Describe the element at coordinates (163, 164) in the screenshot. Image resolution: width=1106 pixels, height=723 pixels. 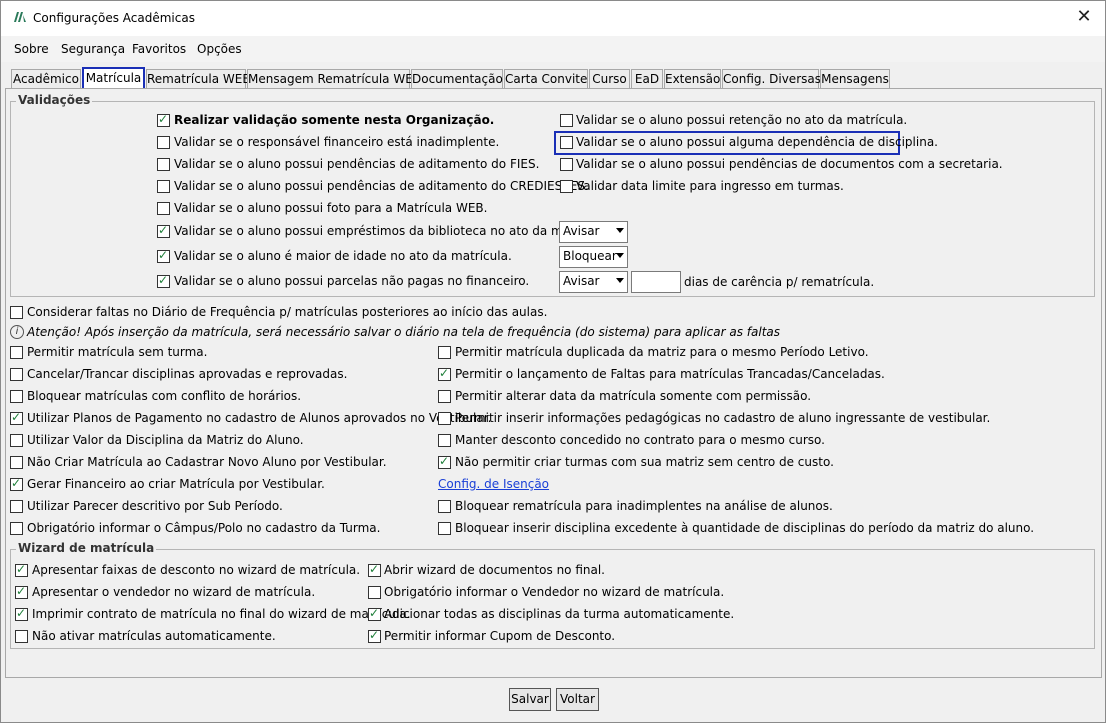
I see `checkbox-pendencias-fies` at that location.